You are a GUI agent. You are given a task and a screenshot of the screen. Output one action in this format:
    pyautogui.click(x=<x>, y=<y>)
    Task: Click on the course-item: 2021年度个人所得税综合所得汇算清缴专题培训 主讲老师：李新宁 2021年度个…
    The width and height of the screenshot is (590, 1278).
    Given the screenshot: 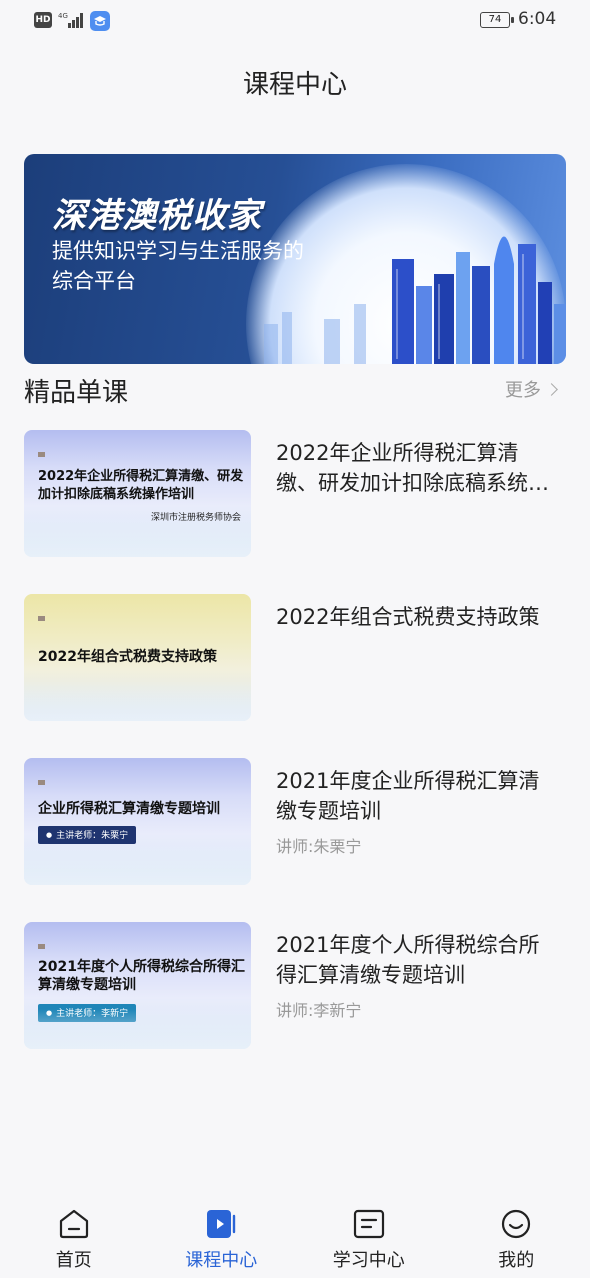 What is the action you would take?
    pyautogui.click(x=295, y=986)
    